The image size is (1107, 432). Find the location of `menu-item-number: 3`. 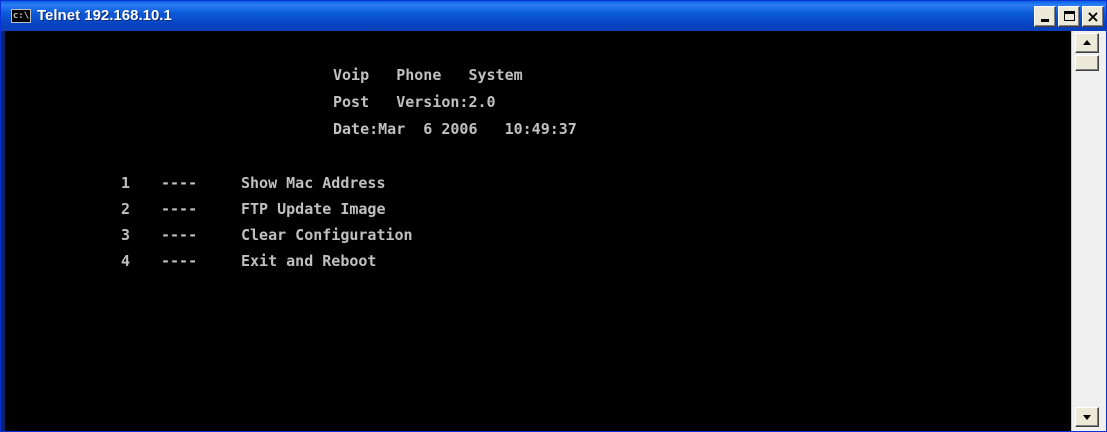

menu-item-number: 3 is located at coordinates (126, 235).